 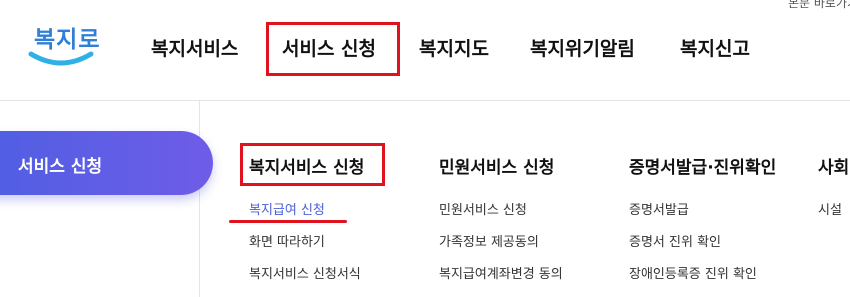 What do you see at coordinates (425, 100) in the screenshot?
I see `header-divider` at bounding box center [425, 100].